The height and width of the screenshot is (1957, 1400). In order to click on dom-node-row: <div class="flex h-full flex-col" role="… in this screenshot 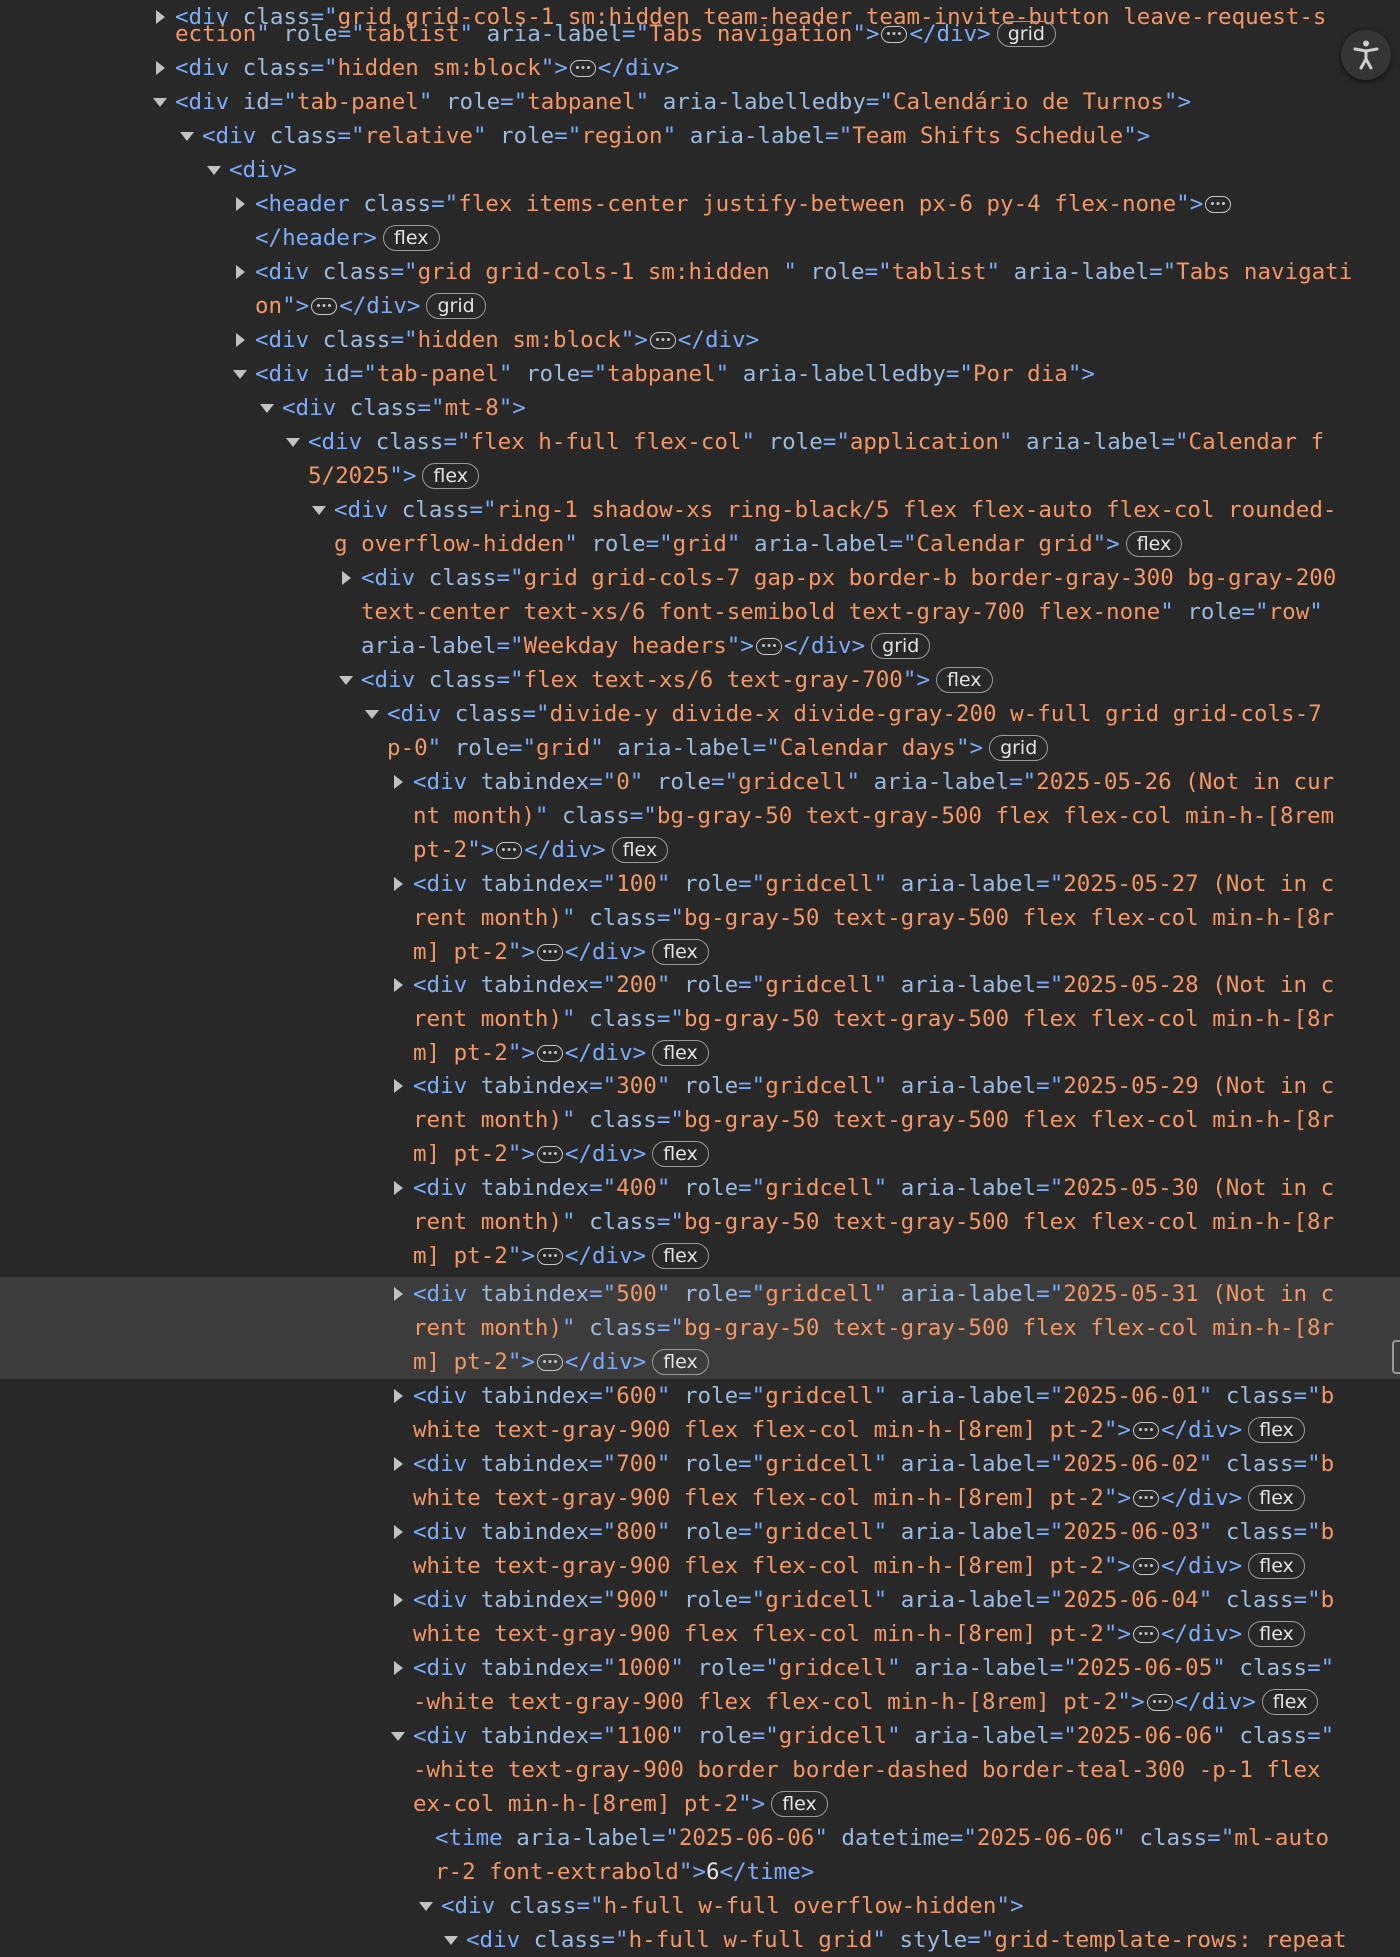, I will do `click(700, 442)`.